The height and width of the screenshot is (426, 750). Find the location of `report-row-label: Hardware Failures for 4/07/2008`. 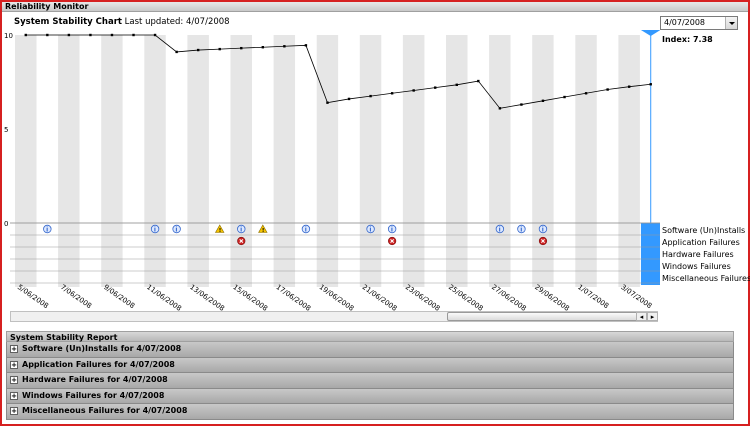

report-row-label: Hardware Failures for 4/07/2008 is located at coordinates (95, 380).